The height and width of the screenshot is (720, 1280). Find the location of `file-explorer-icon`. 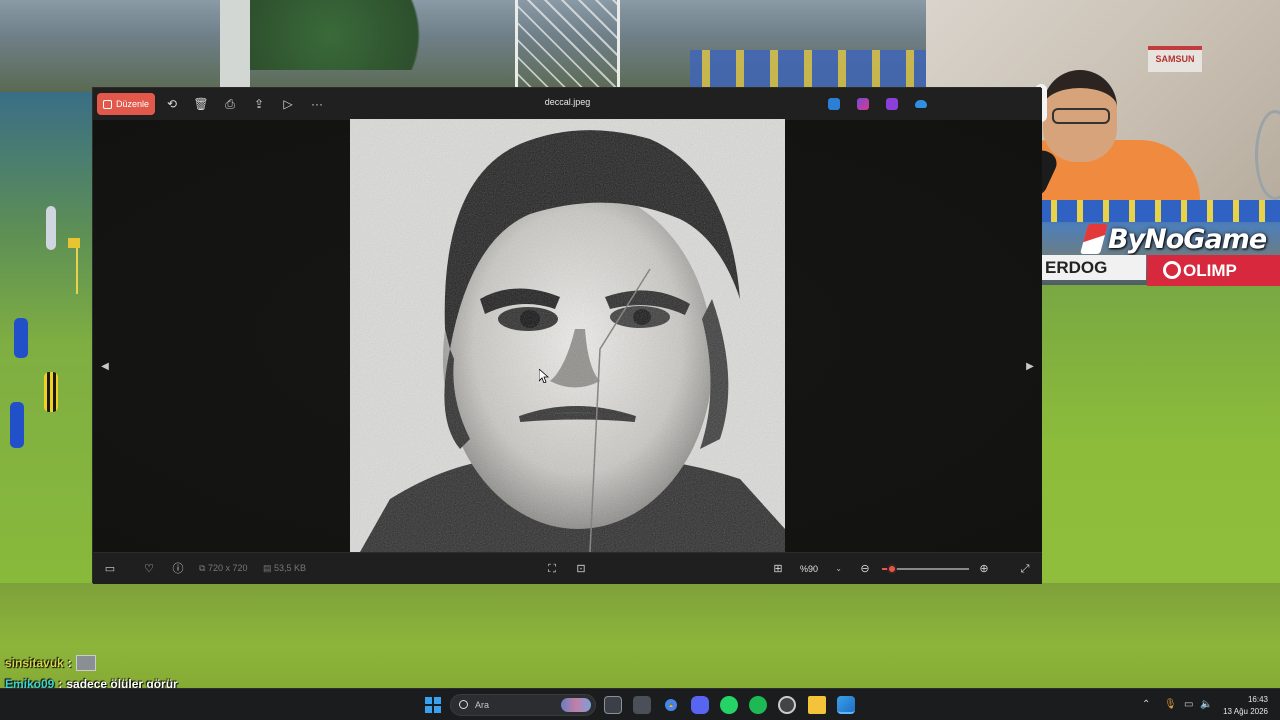

file-explorer-icon is located at coordinates (817, 705).